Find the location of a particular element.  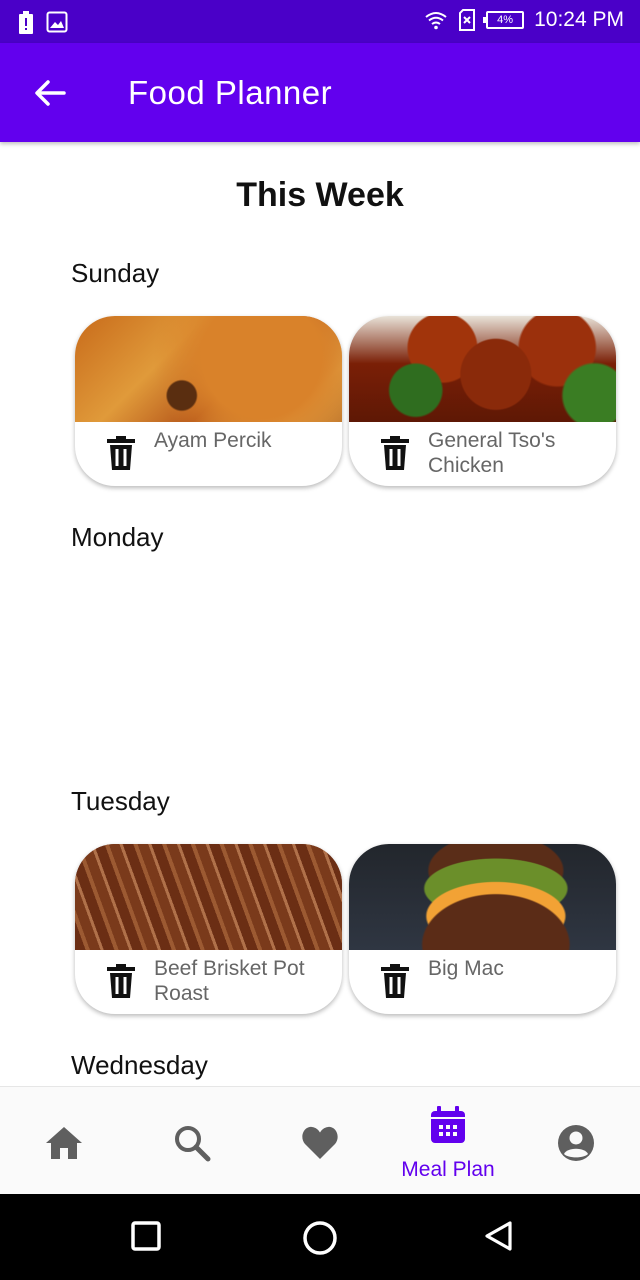

system-navigation-bar is located at coordinates (320, 1237).